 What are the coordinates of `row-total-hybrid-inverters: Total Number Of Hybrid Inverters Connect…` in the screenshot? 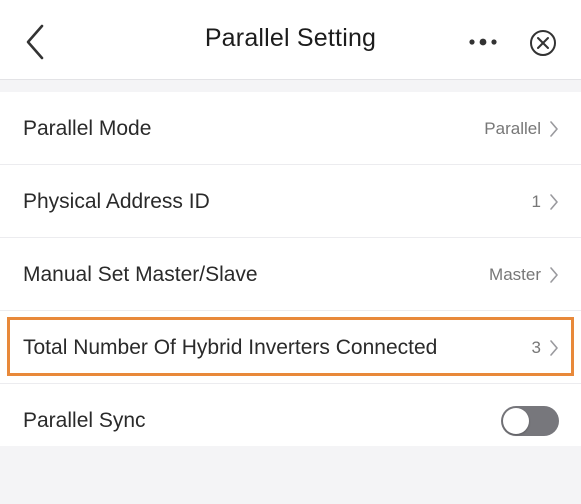 It's located at (290, 347).